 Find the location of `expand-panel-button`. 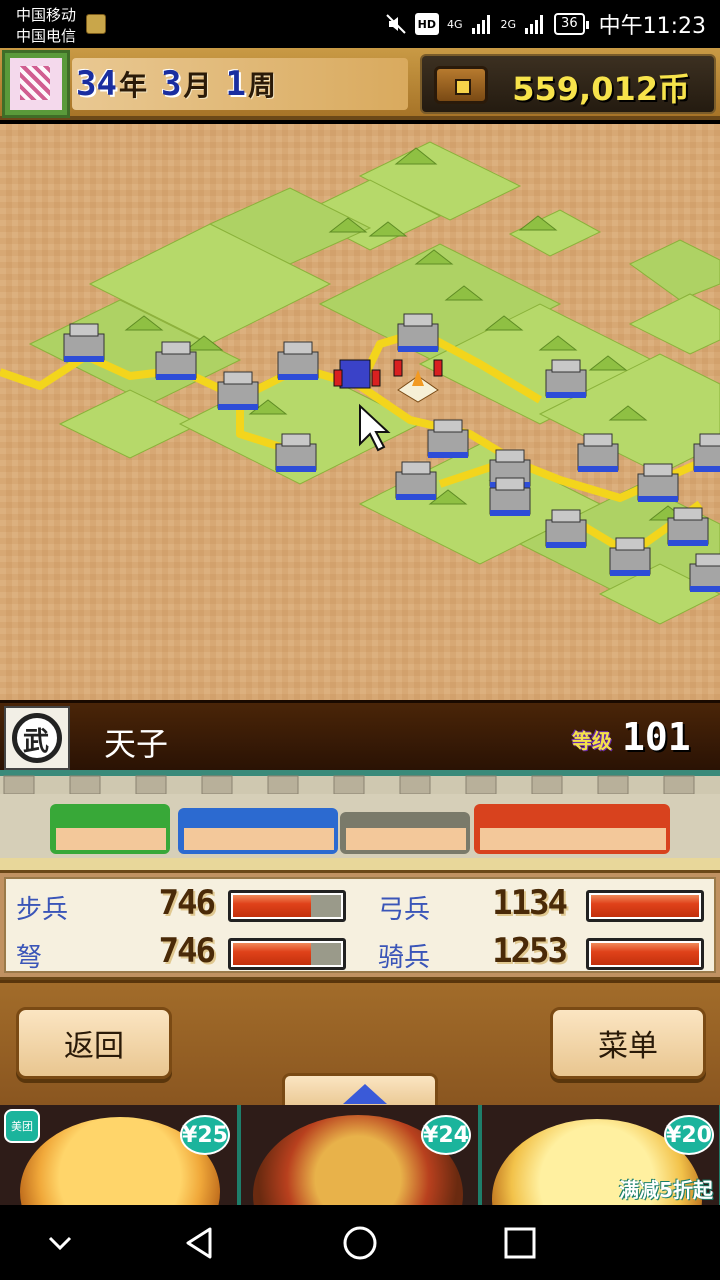

expand-panel-button is located at coordinates (360, 1091).